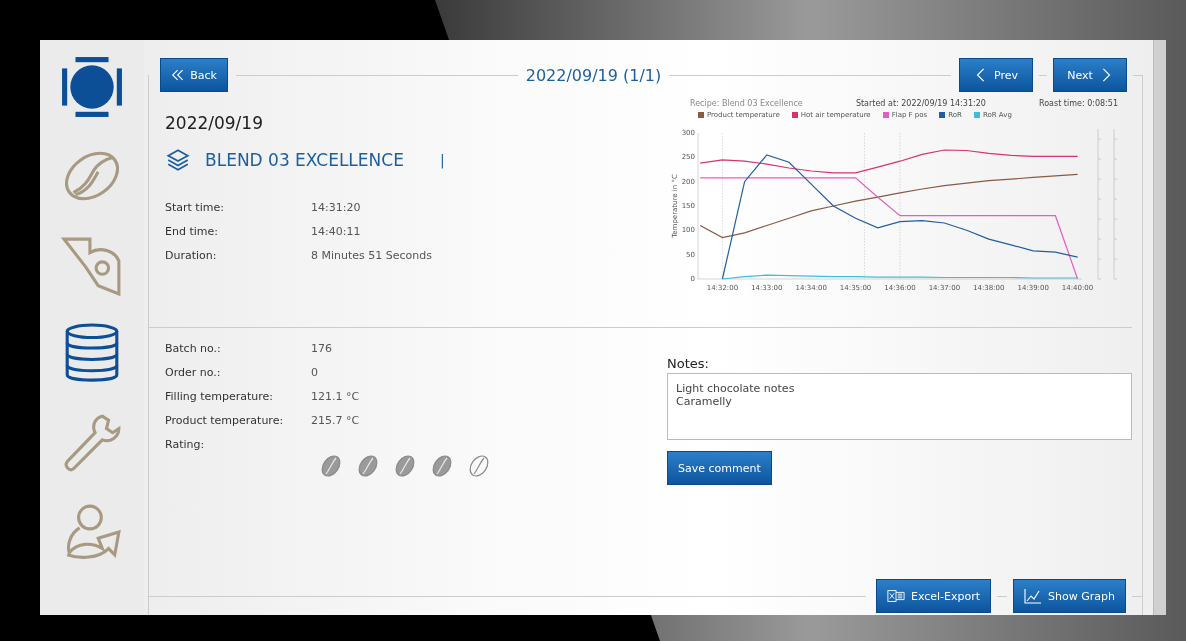 The image size is (1186, 641). I want to click on spreadsheet-icon, so click(895, 596).